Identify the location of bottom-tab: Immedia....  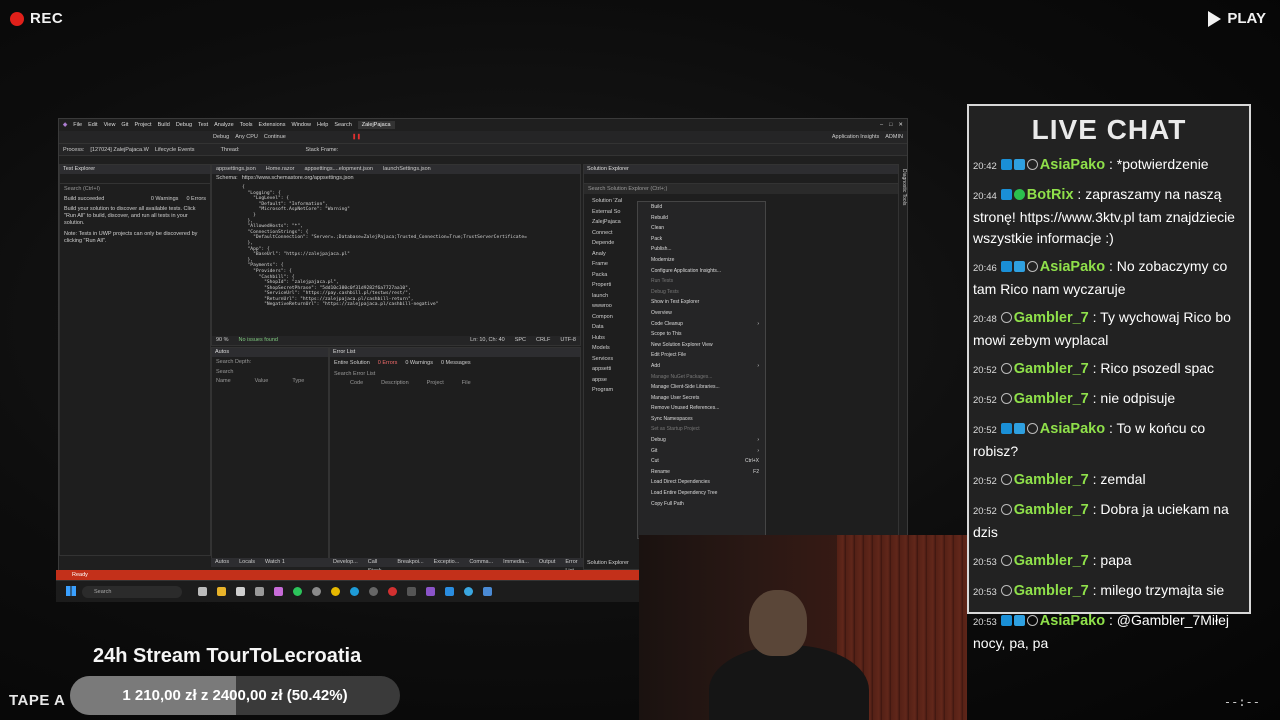
(516, 562).